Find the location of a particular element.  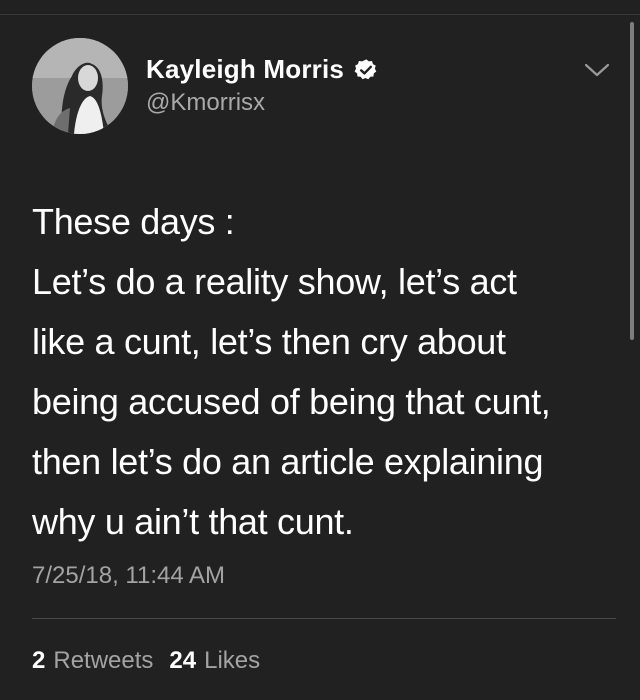

verified-badge-icon is located at coordinates (366, 70).